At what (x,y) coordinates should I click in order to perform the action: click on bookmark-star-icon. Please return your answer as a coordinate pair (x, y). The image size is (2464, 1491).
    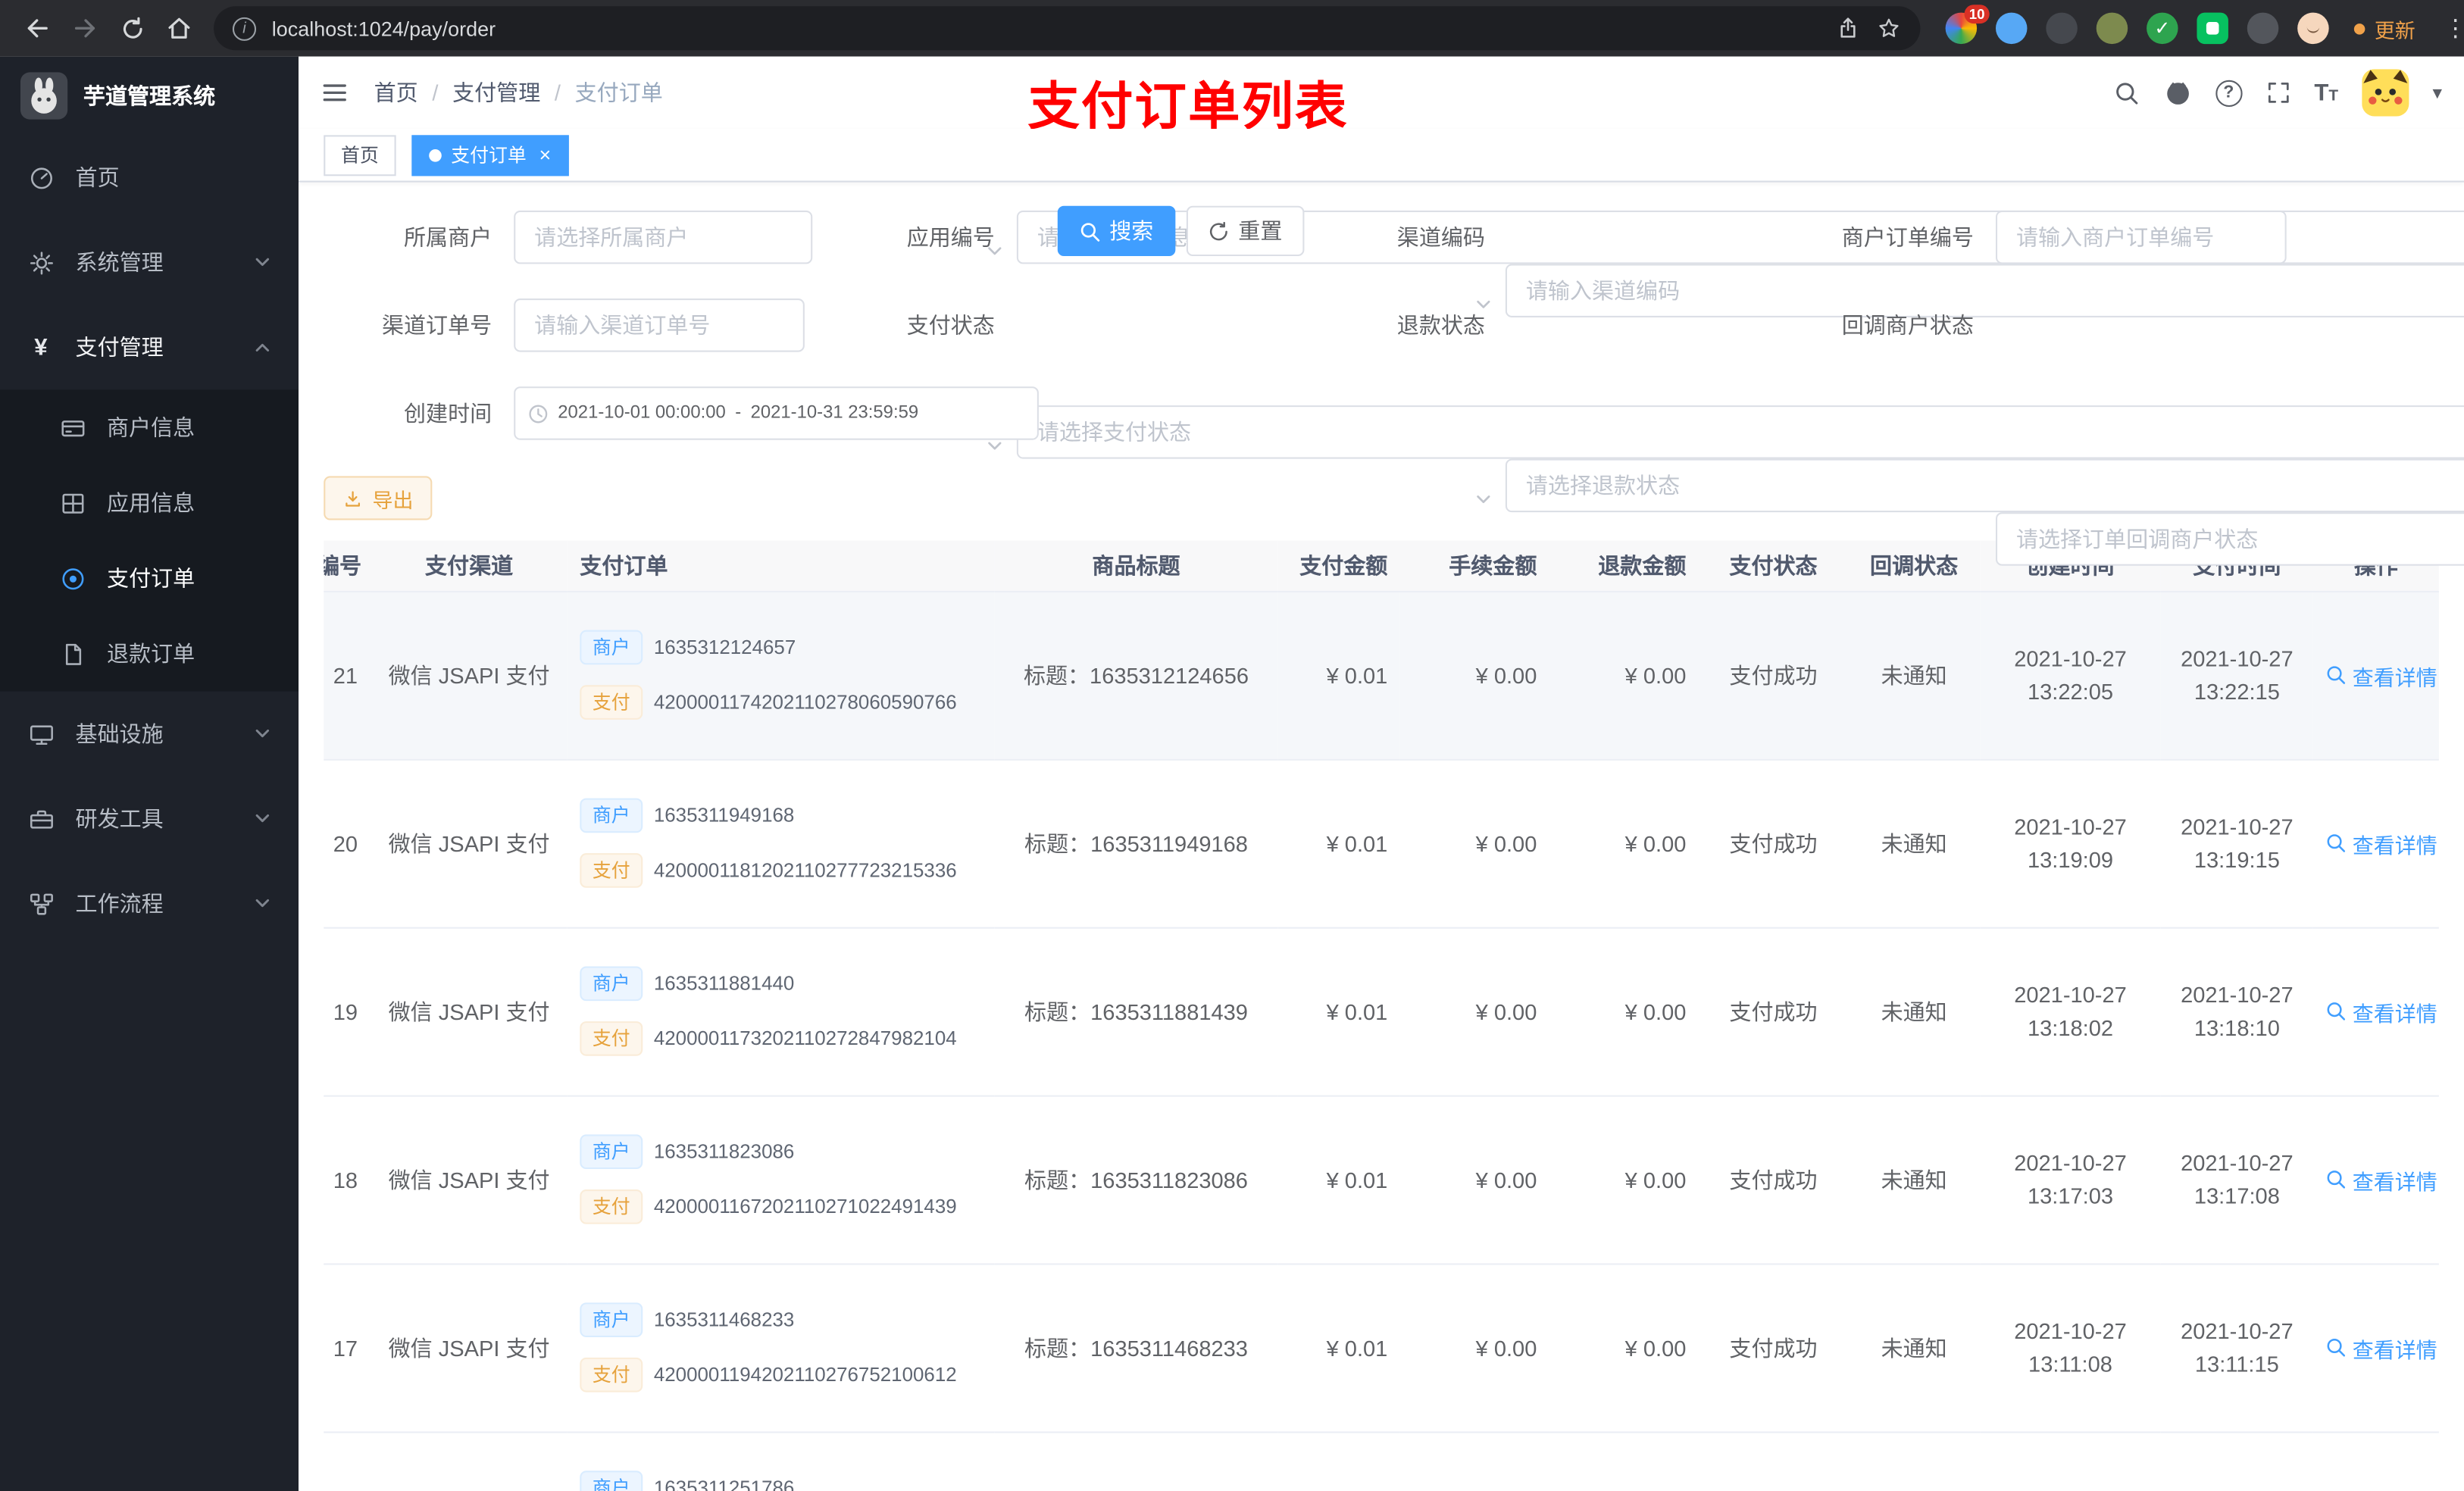
    Looking at the image, I should click on (1888, 28).